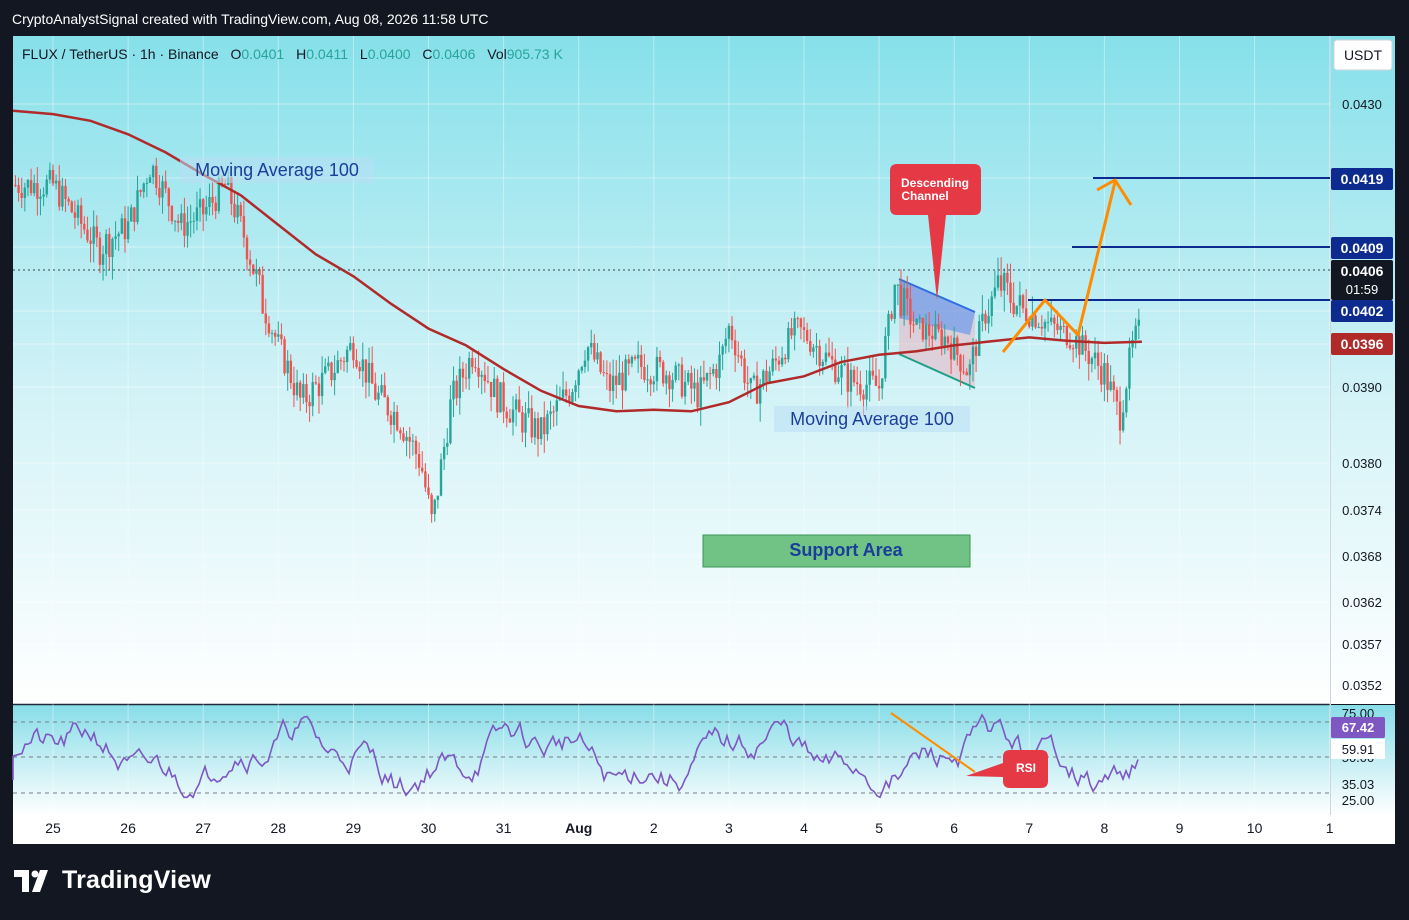 The image size is (1409, 920). Describe the element at coordinates (916, 322) in the screenshot. I see `candle-up` at that location.